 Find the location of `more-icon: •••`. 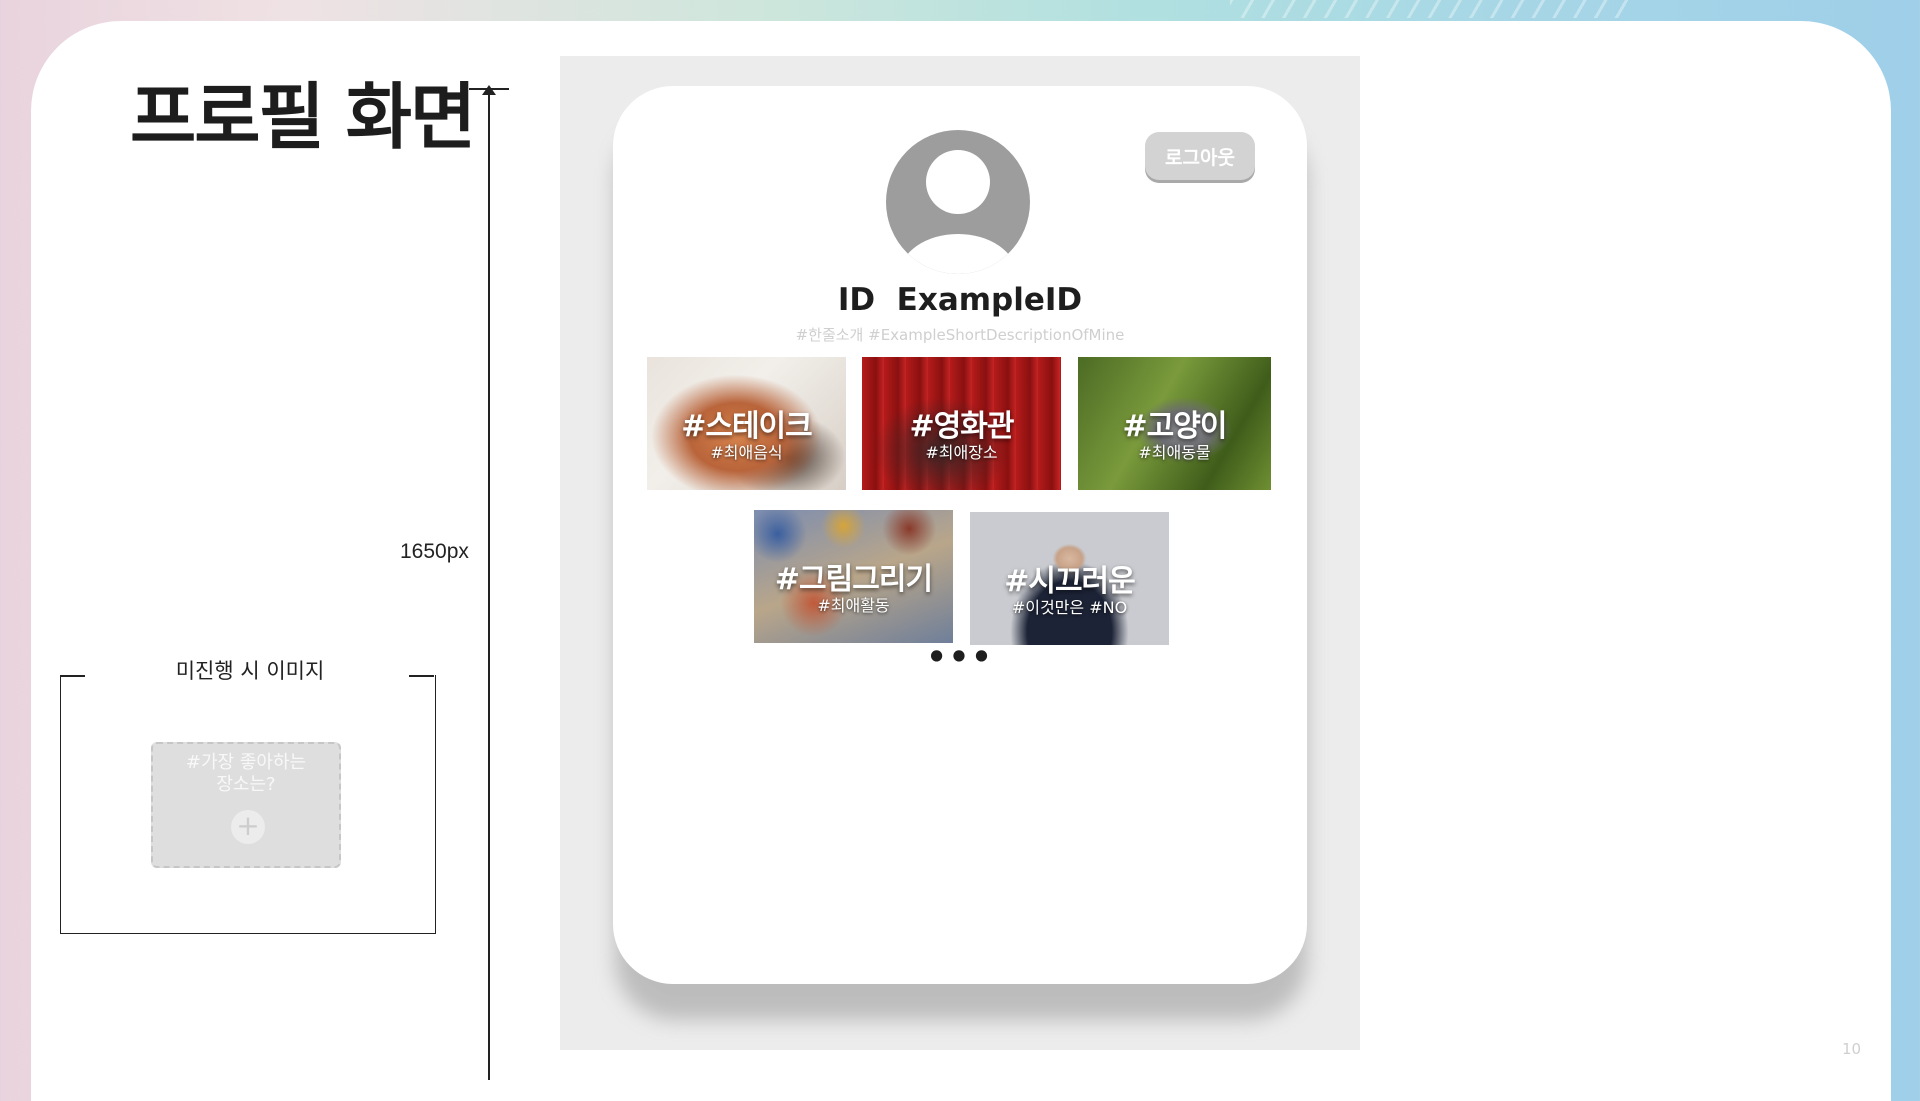

more-icon: ••• is located at coordinates (960, 657).